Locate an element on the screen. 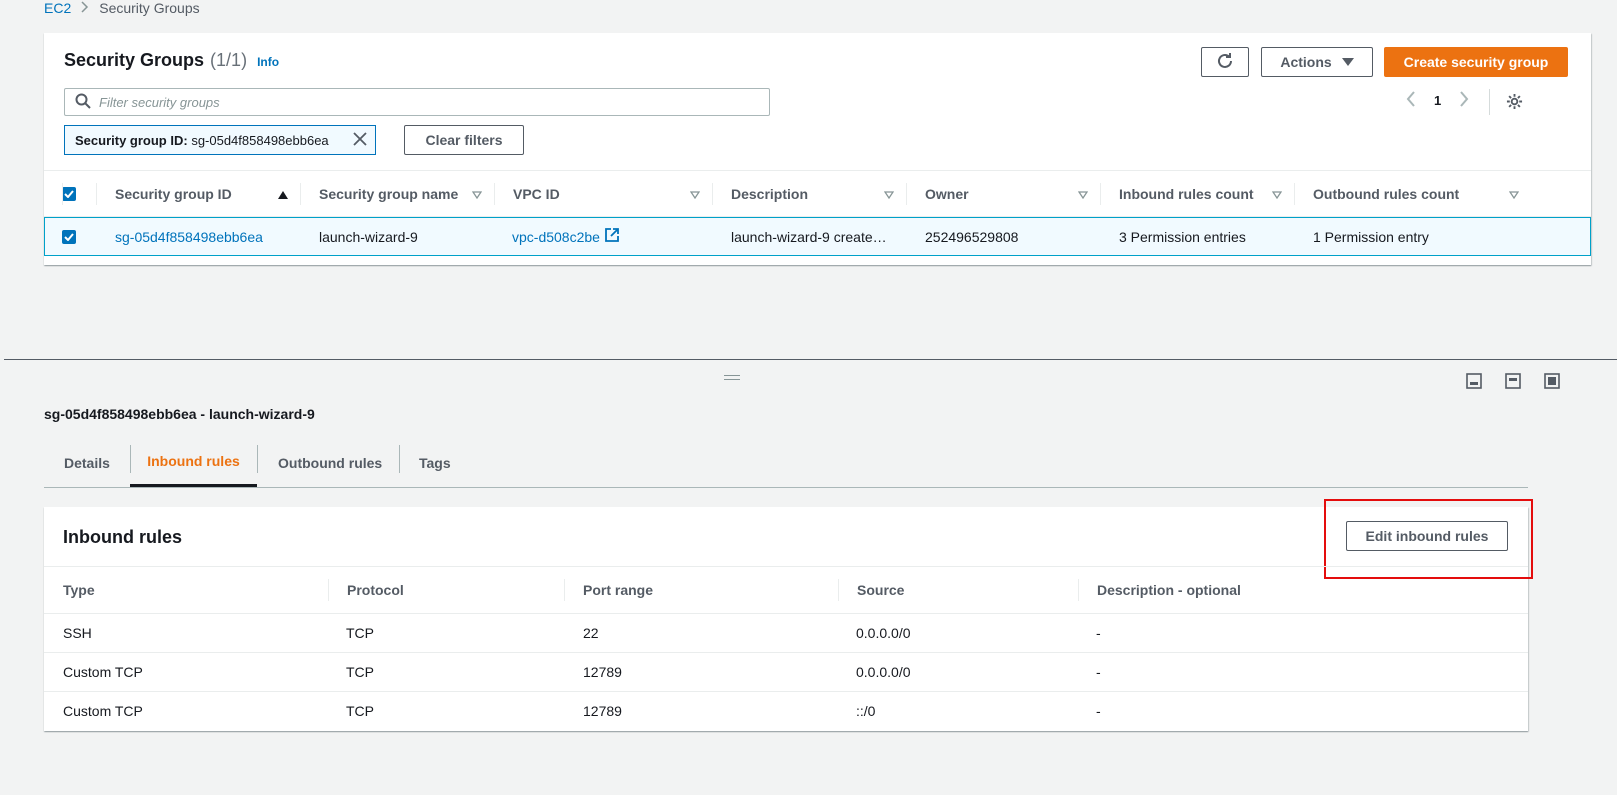 The width and height of the screenshot is (1617, 795). inbound-count-cell: 3 Permission entries is located at coordinates (1182, 236).